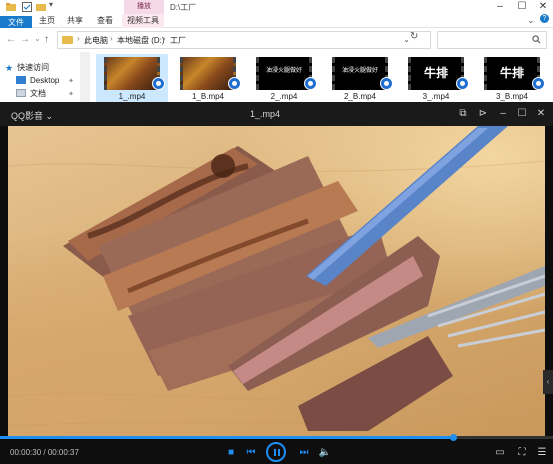  Describe the element at coordinates (26, 452) in the screenshot. I see `current-time: 00:00:30` at that location.